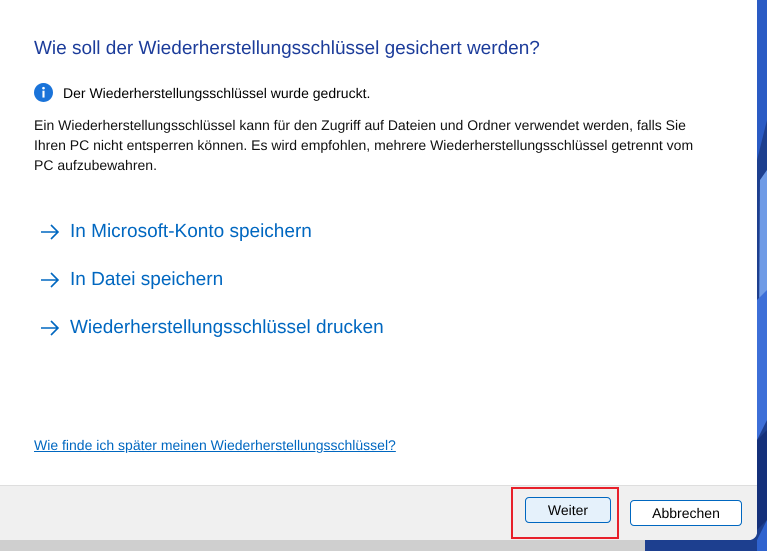 The image size is (767, 551). What do you see at coordinates (176, 232) in the screenshot?
I see `option-link: In Microsoft-Konto speichern` at bounding box center [176, 232].